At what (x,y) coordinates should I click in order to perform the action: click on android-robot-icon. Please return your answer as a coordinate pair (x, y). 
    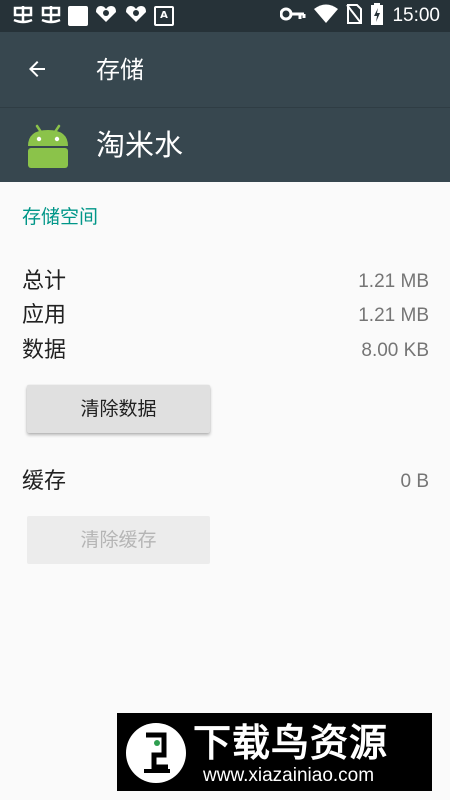
    Looking at the image, I should click on (48, 146).